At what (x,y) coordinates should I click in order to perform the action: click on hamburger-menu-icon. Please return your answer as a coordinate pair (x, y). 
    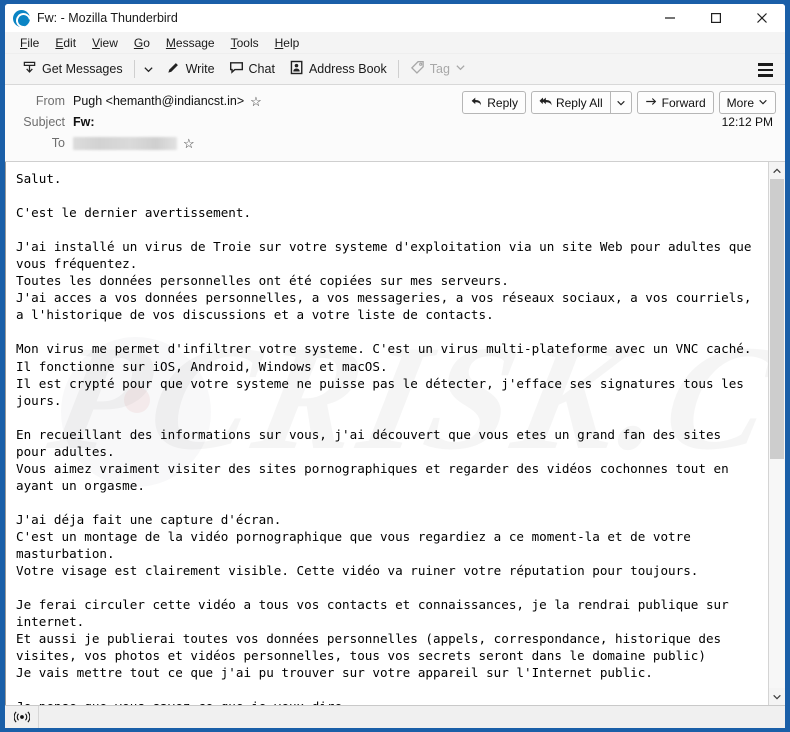
    Looking at the image, I should click on (765, 70).